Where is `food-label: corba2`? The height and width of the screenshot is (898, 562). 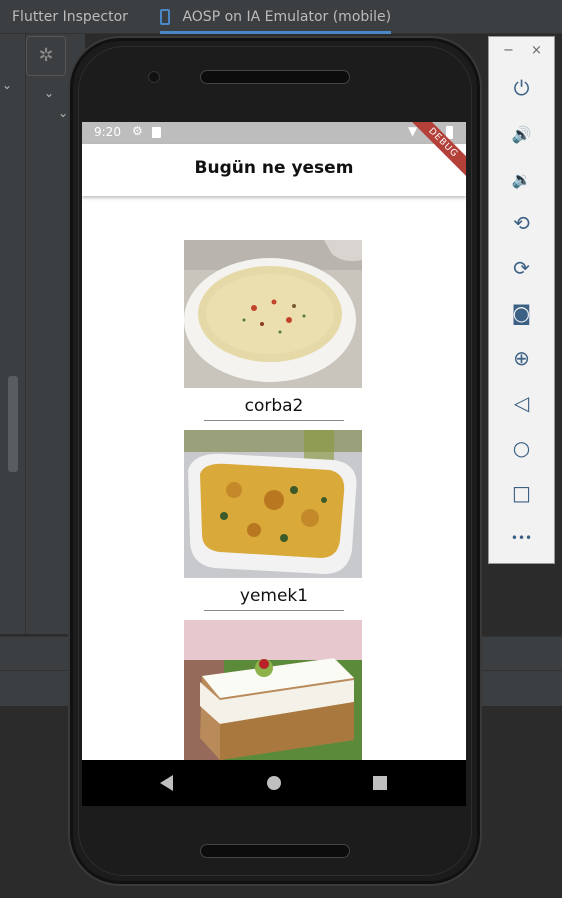 food-label: corba2 is located at coordinates (274, 406).